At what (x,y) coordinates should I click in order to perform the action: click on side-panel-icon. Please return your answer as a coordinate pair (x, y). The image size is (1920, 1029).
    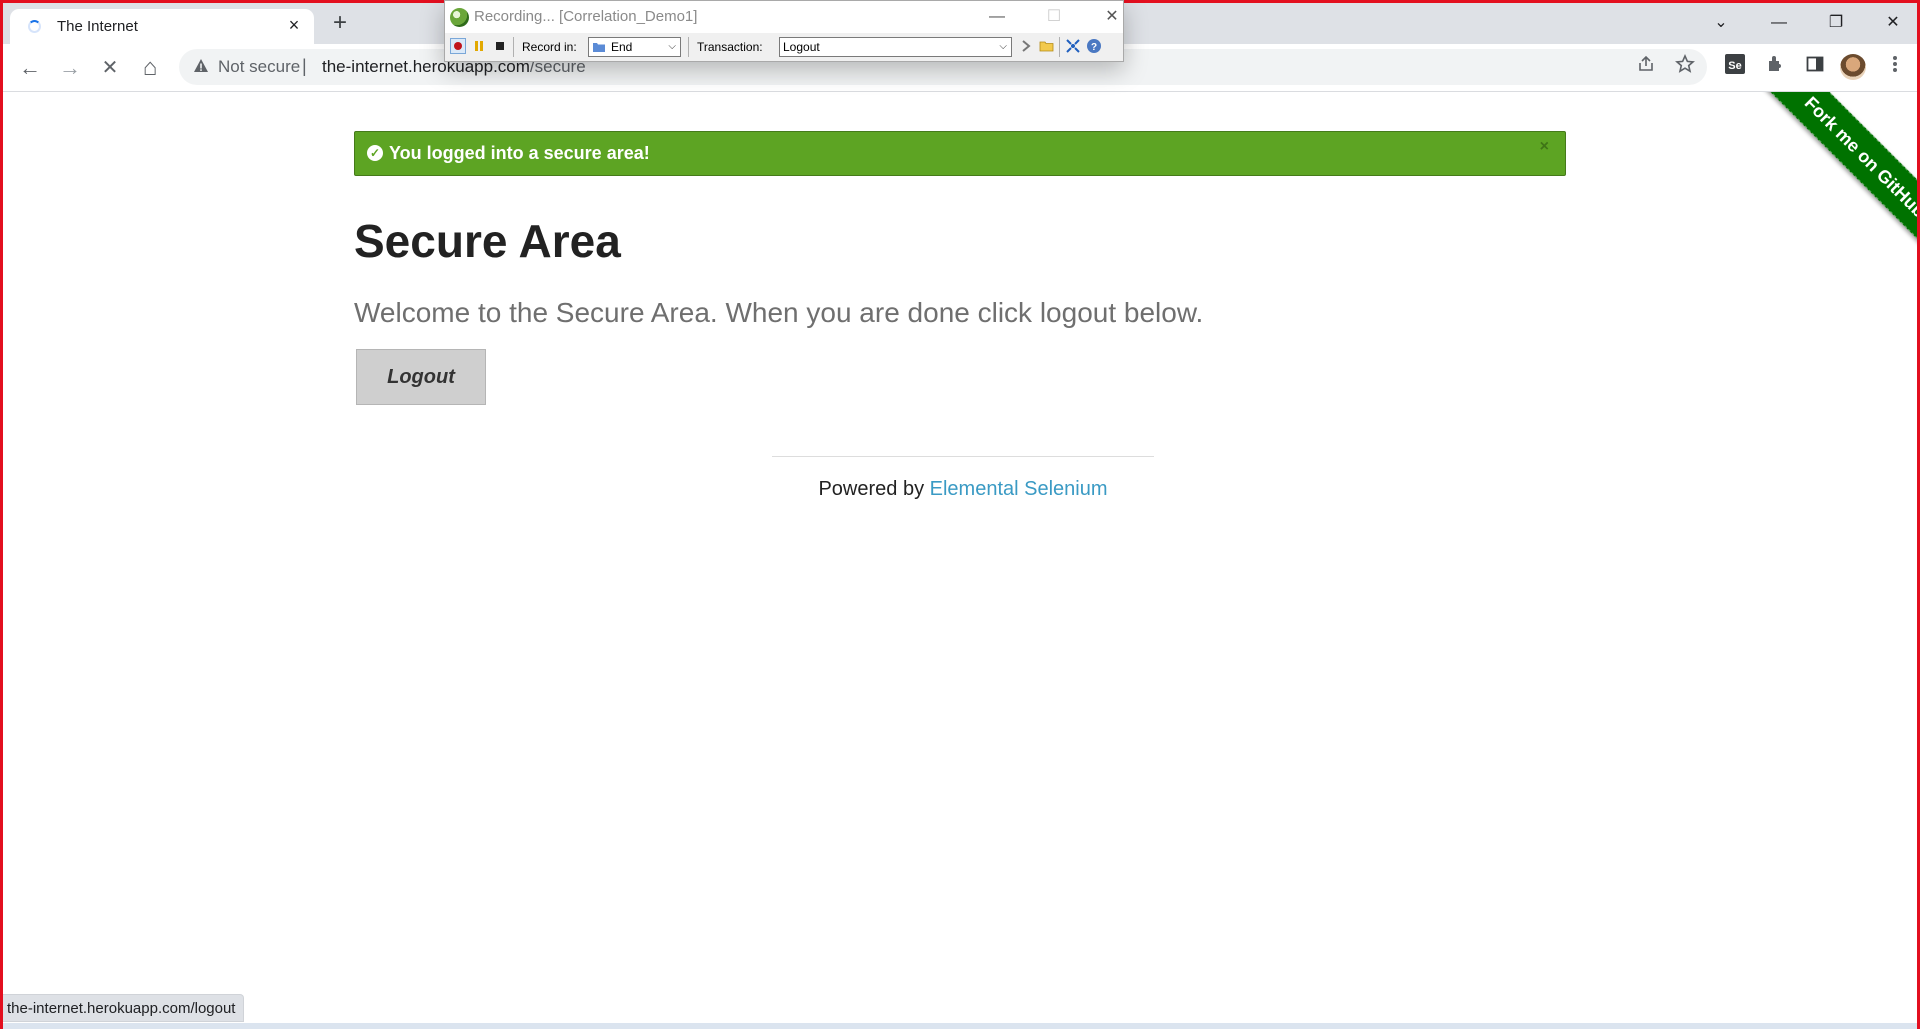
    Looking at the image, I should click on (1815, 68).